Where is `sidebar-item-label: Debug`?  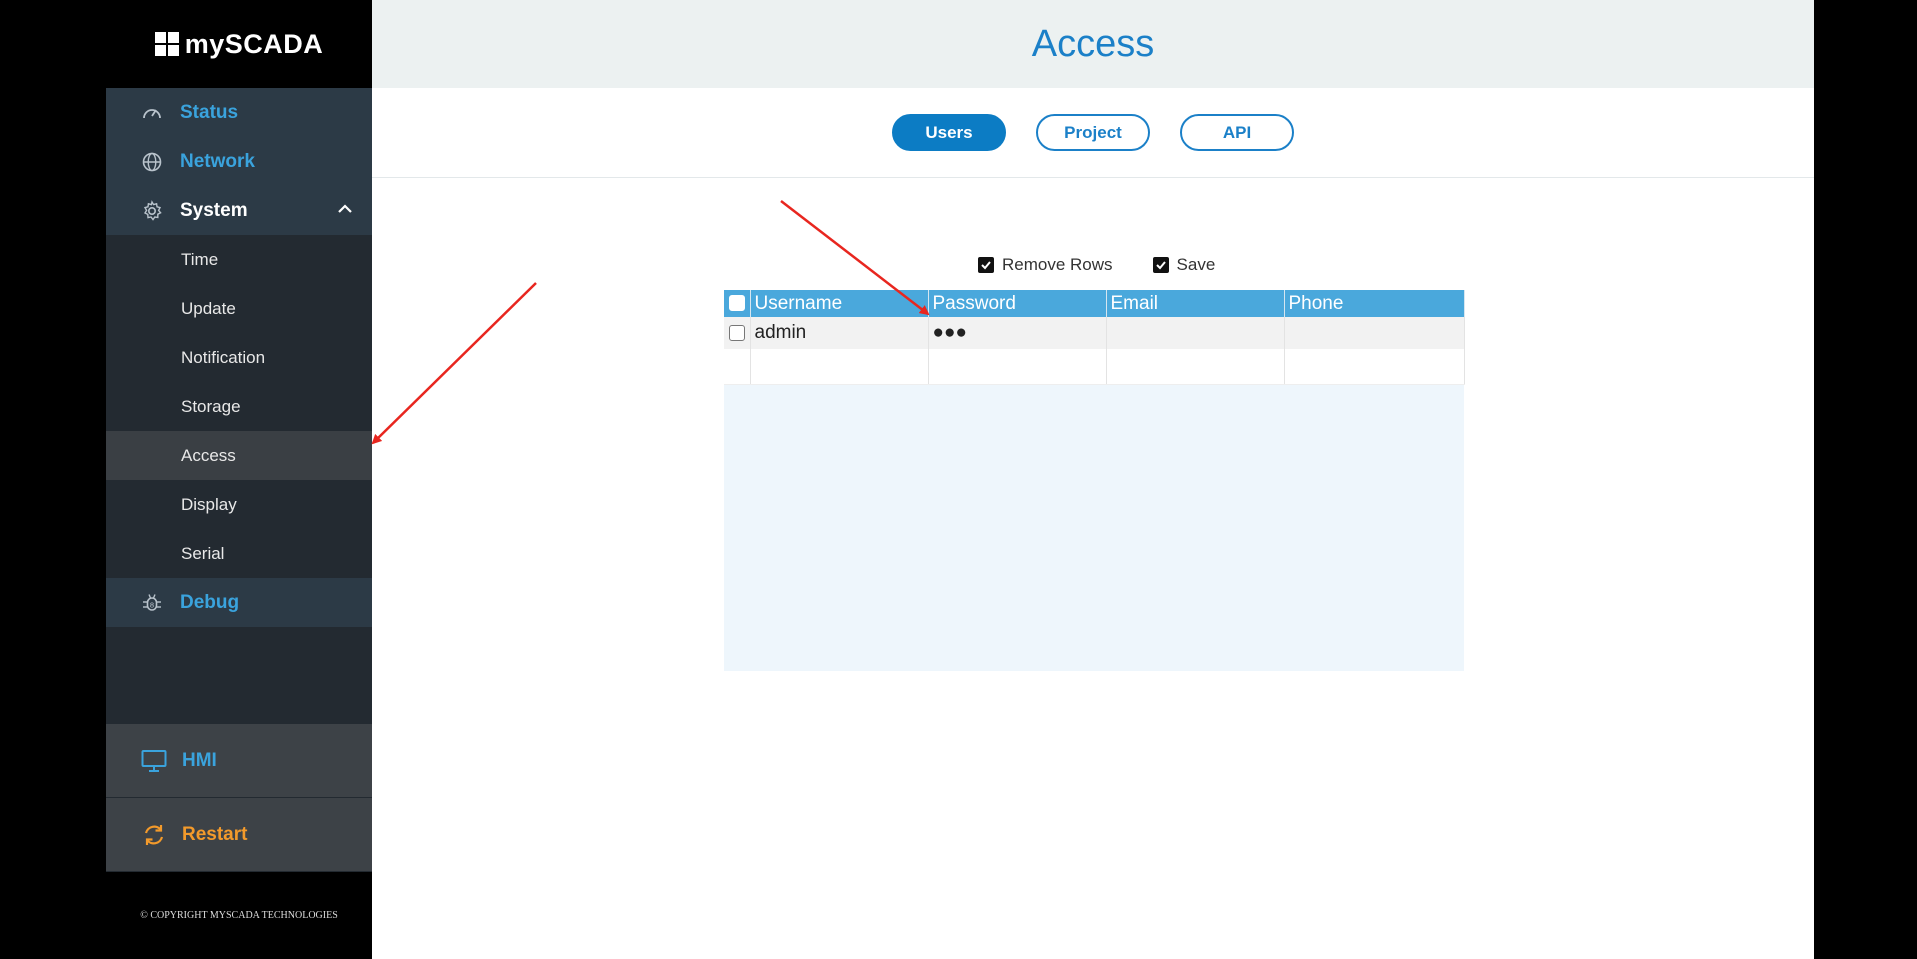 sidebar-item-label: Debug is located at coordinates (210, 602).